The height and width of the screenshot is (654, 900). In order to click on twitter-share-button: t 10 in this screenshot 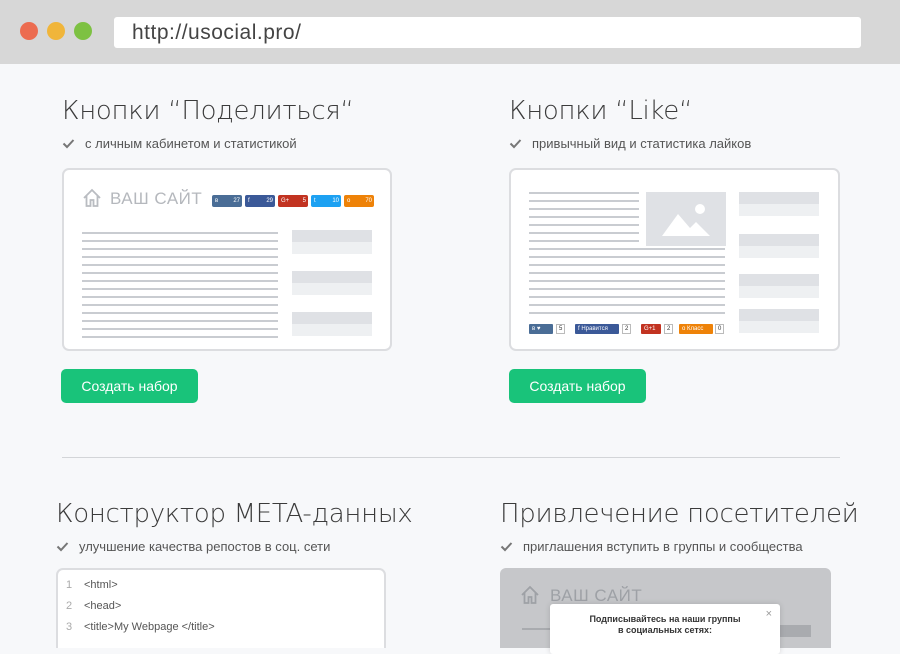, I will do `click(326, 201)`.